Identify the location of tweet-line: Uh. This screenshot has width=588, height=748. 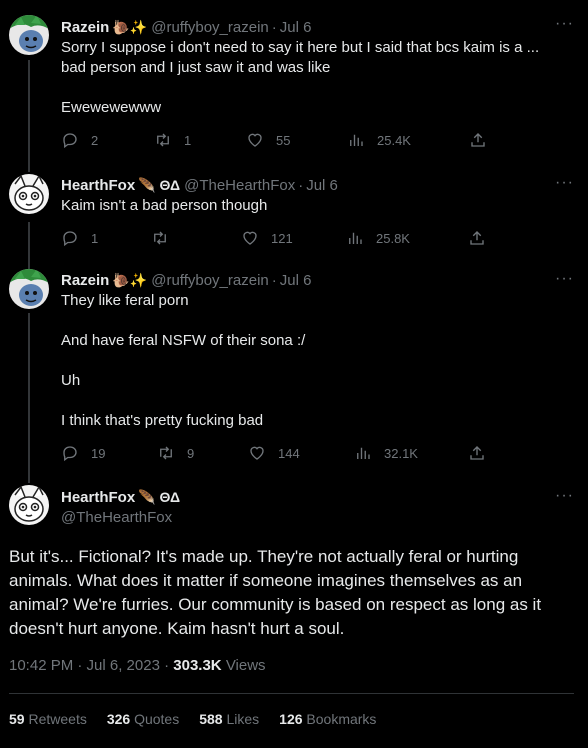
(71, 380).